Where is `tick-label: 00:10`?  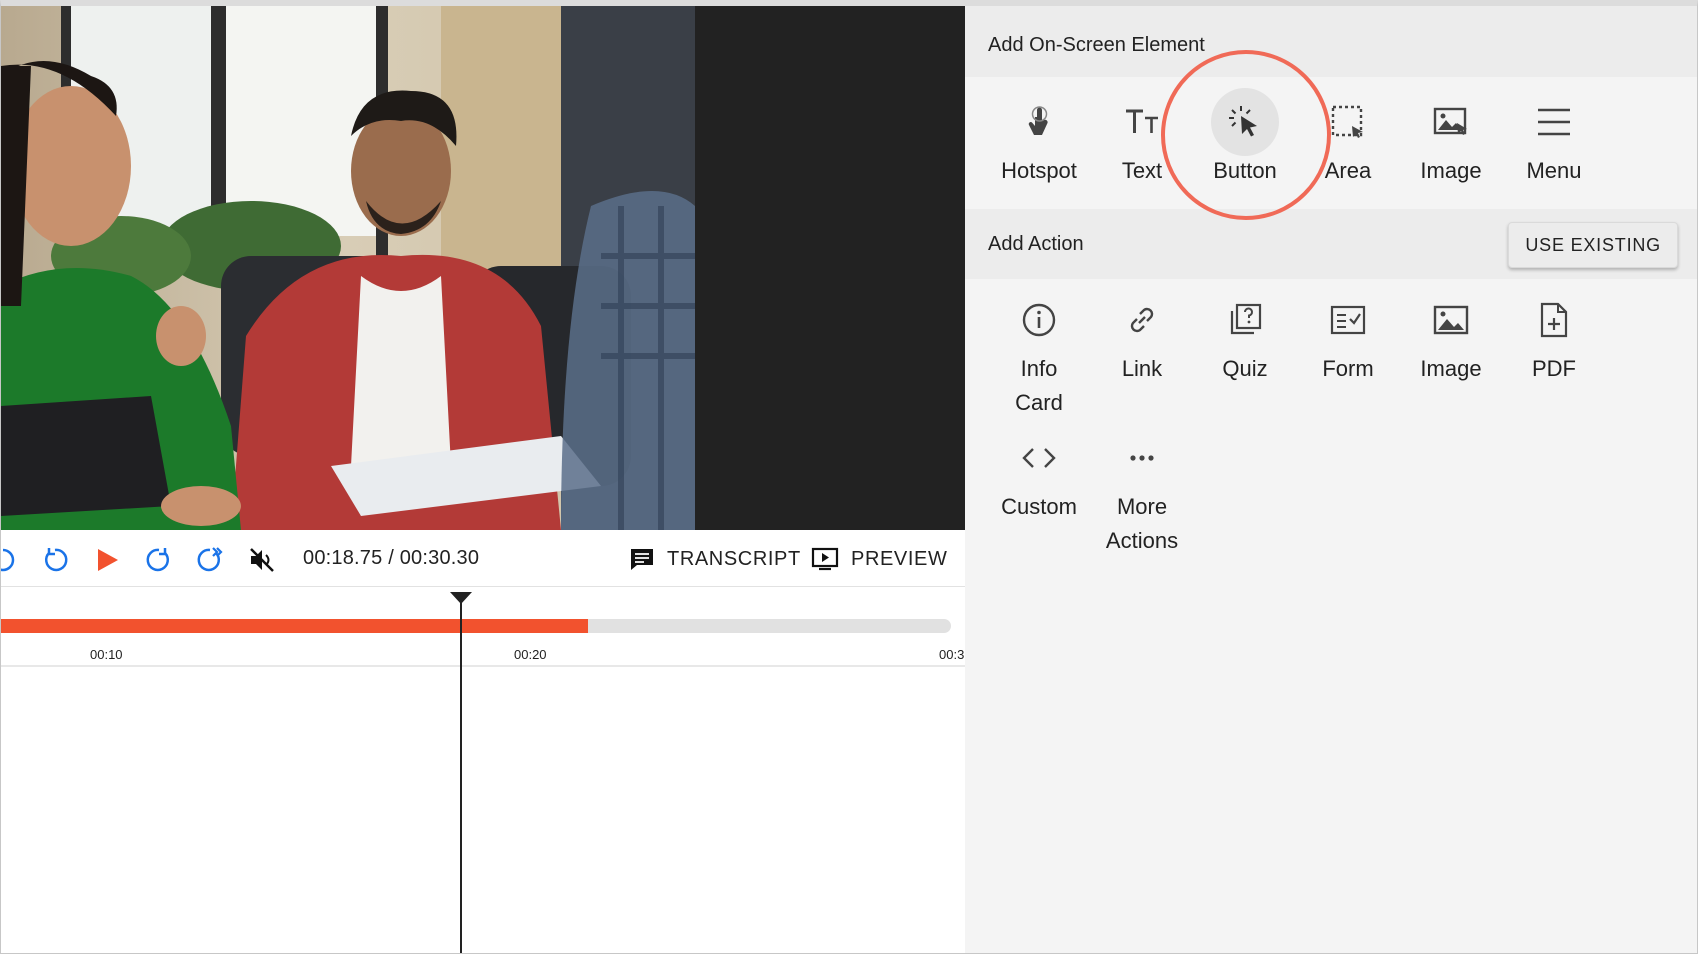
tick-label: 00:10 is located at coordinates (106, 654).